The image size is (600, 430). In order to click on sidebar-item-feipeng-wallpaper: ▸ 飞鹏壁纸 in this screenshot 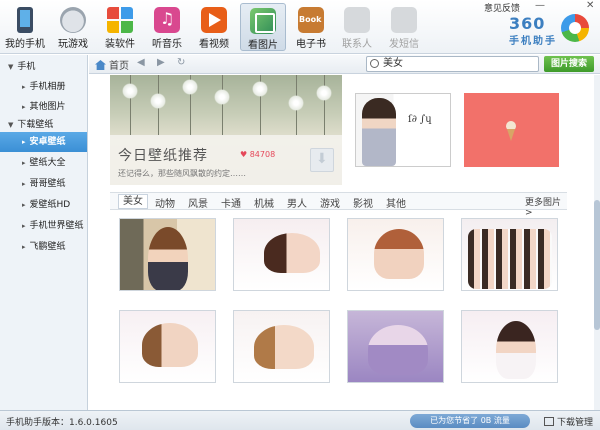, I will do `click(43, 247)`.